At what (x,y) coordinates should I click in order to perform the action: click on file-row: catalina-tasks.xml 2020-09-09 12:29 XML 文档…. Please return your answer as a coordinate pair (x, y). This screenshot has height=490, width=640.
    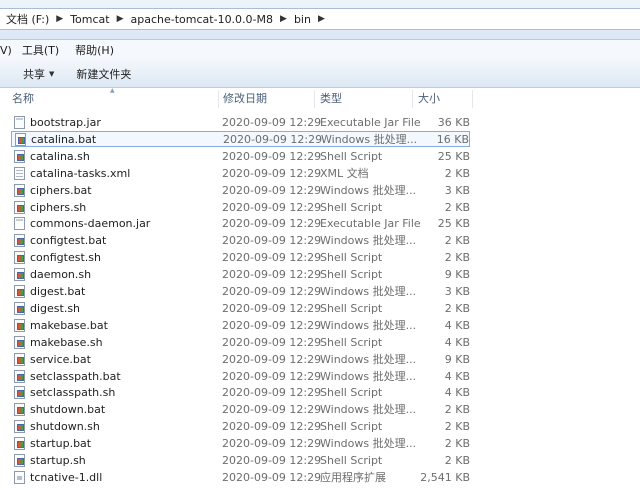
    Looking at the image, I should click on (320, 173).